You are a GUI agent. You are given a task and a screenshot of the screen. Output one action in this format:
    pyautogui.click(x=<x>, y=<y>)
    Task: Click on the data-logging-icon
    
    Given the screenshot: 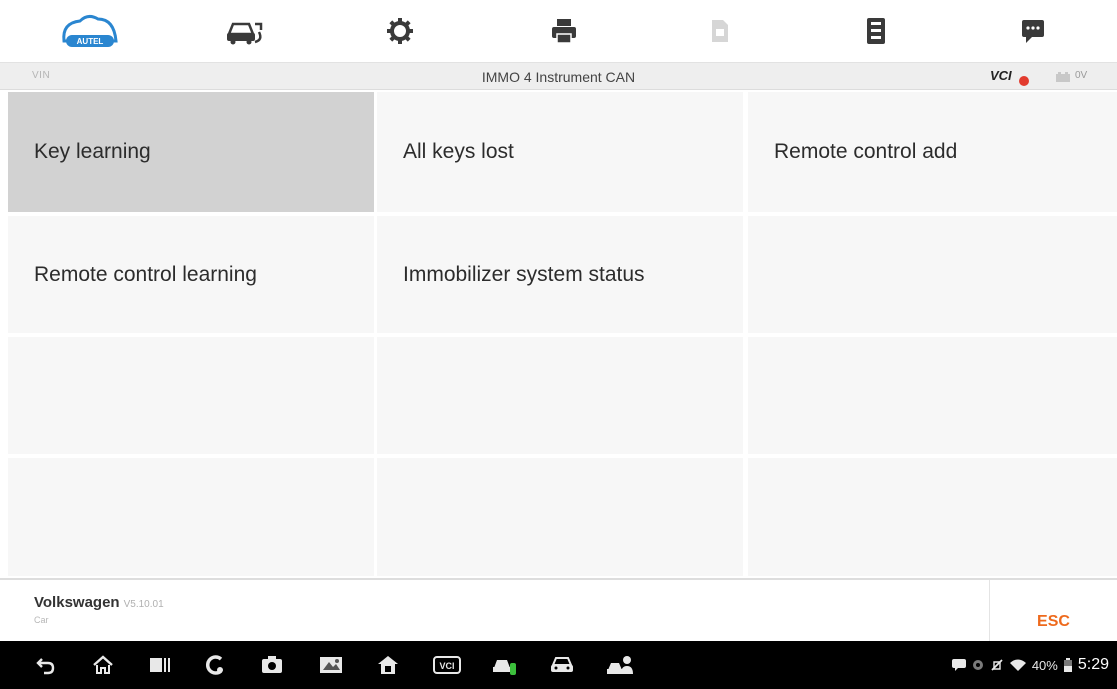 What is the action you would take?
    pyautogui.click(x=876, y=31)
    